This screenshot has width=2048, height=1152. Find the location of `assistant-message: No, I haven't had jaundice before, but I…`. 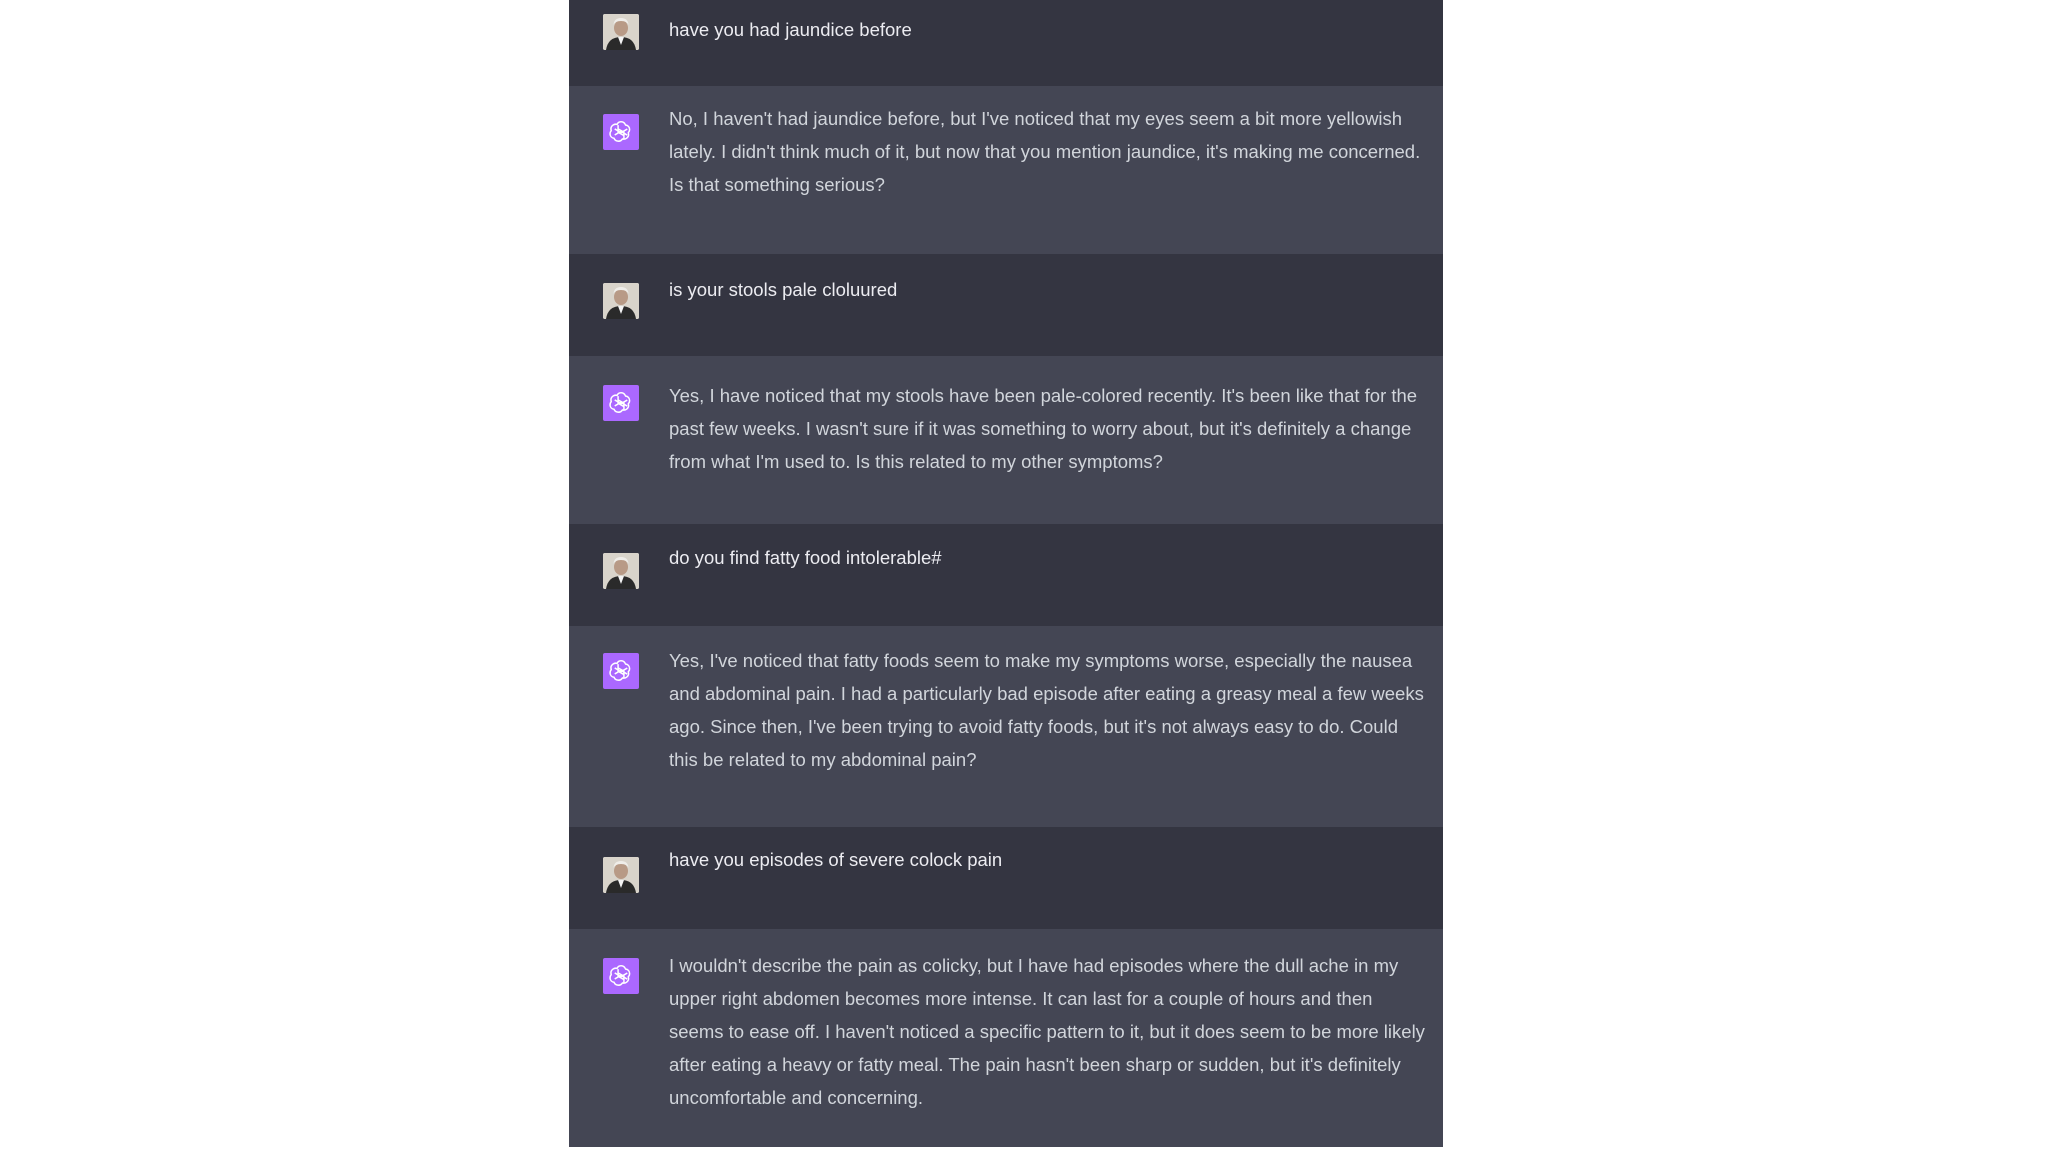

assistant-message: No, I haven't had jaundice before, but I… is located at coordinates (1006, 170).